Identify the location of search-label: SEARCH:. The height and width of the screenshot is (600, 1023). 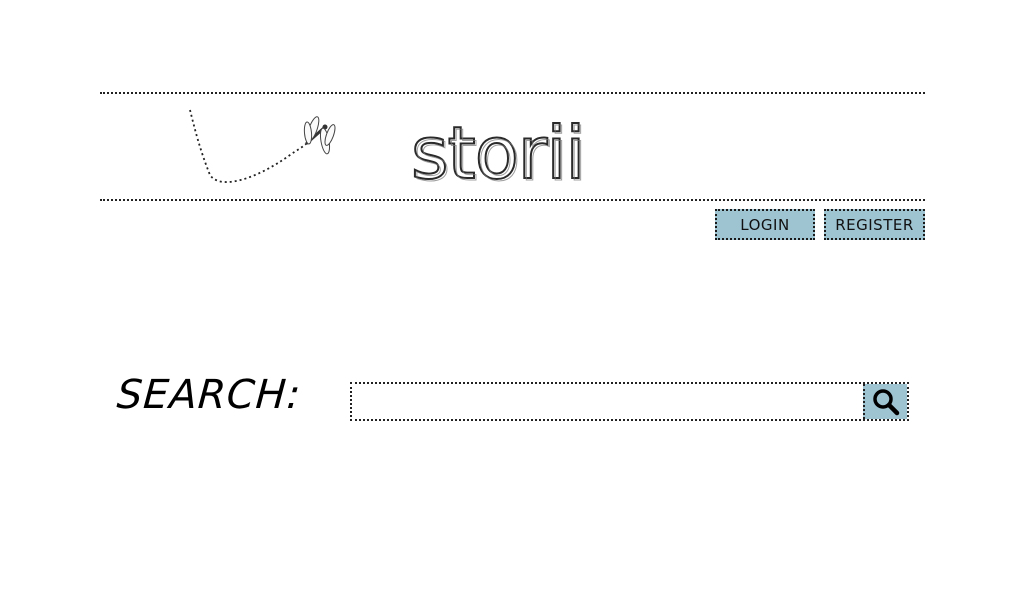
(209, 395).